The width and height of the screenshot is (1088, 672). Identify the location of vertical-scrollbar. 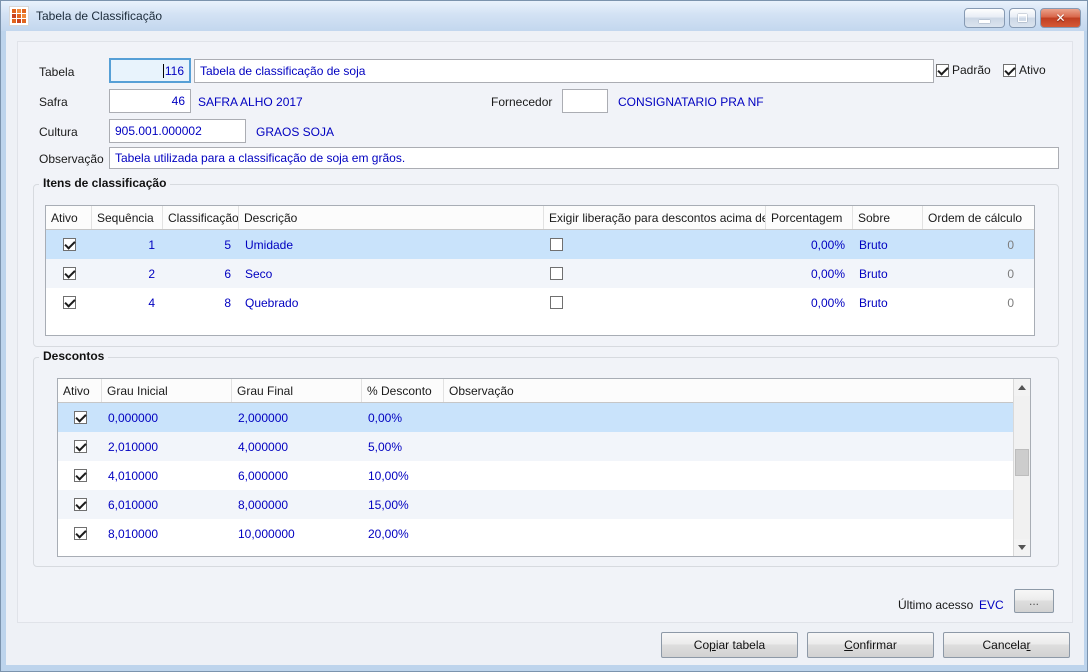
(1021, 467).